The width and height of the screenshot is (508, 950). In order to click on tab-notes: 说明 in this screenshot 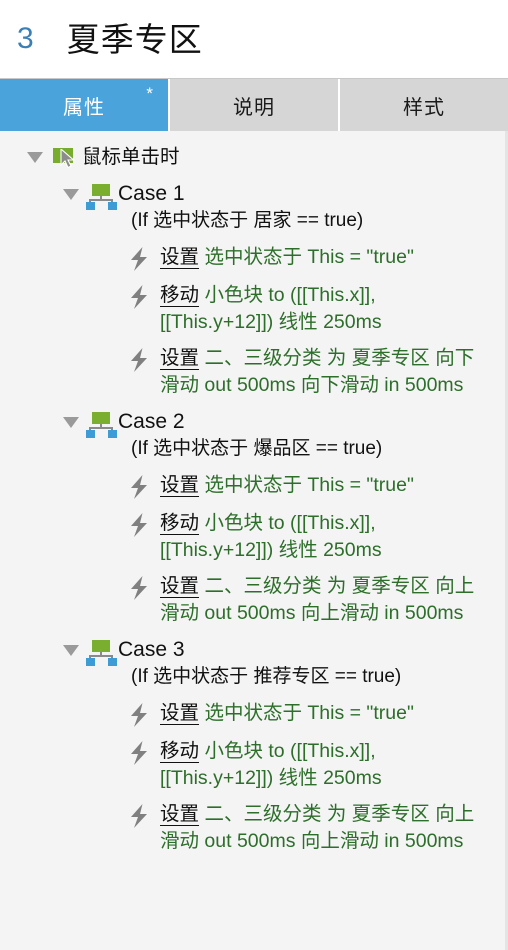, I will do `click(253, 105)`.